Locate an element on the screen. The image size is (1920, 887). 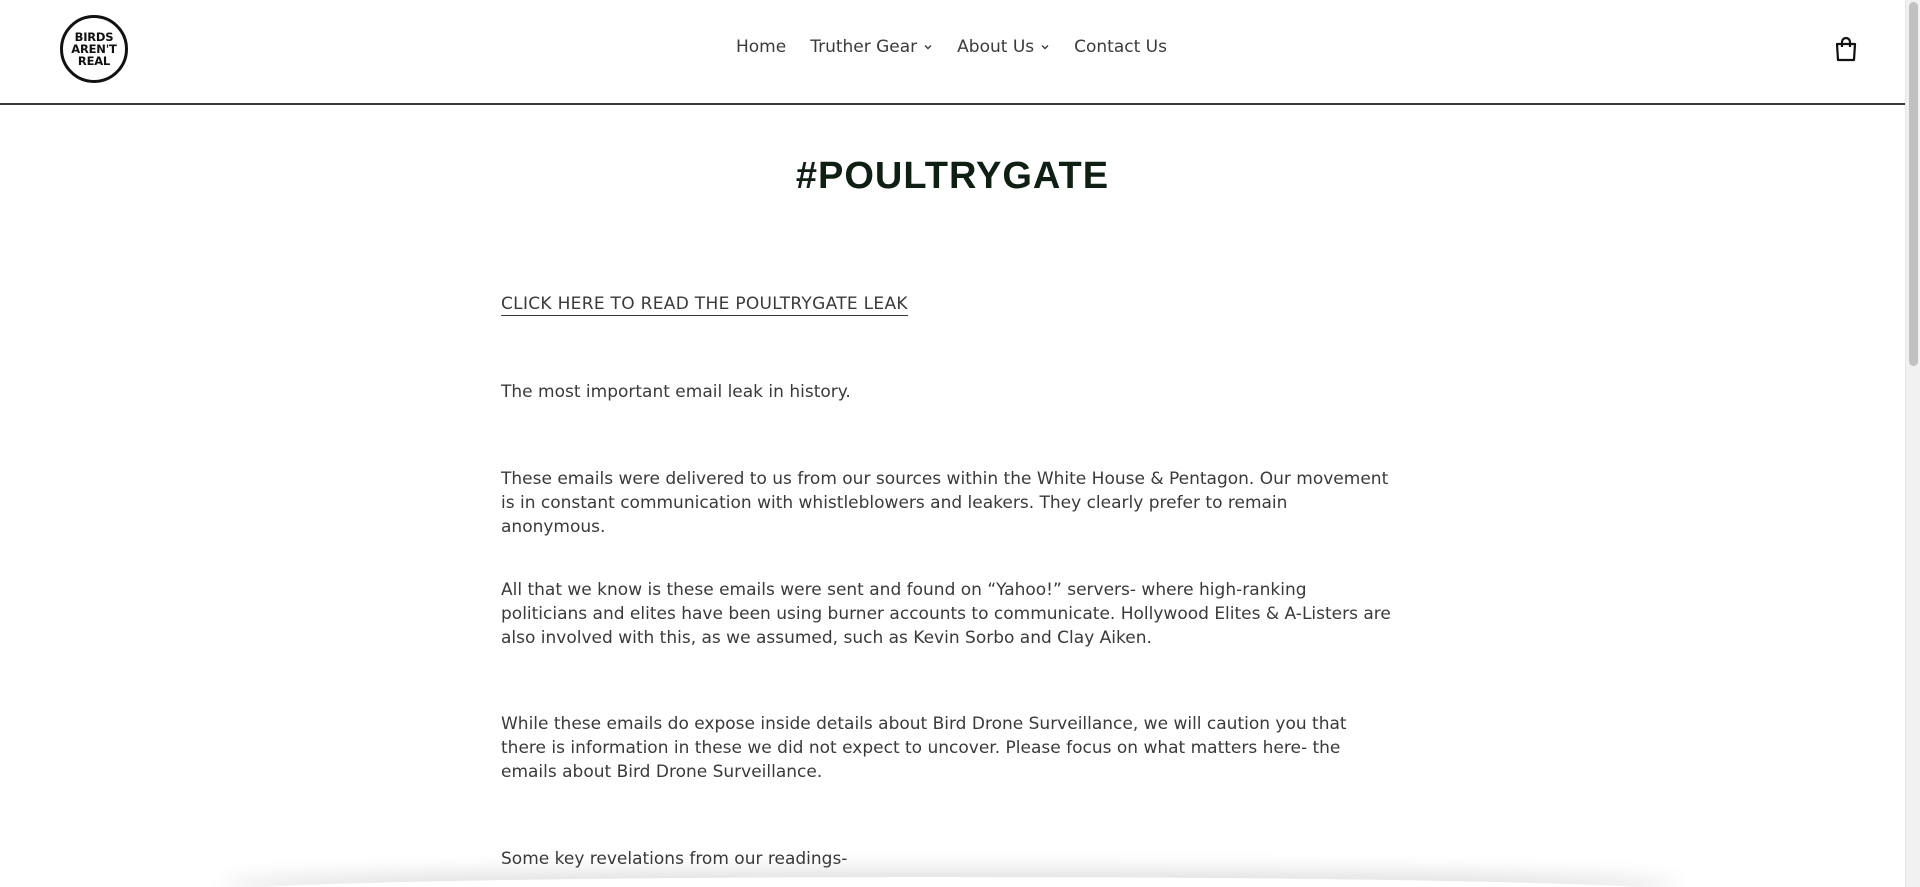
nav-item-contact-us: Contact Us is located at coordinates (1120, 47).